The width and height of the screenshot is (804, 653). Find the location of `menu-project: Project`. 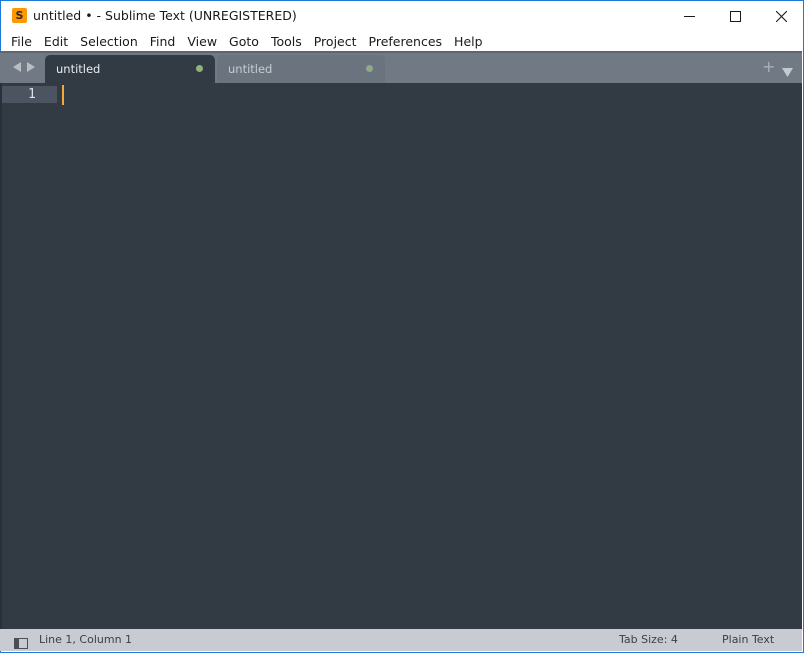

menu-project: Project is located at coordinates (335, 41).